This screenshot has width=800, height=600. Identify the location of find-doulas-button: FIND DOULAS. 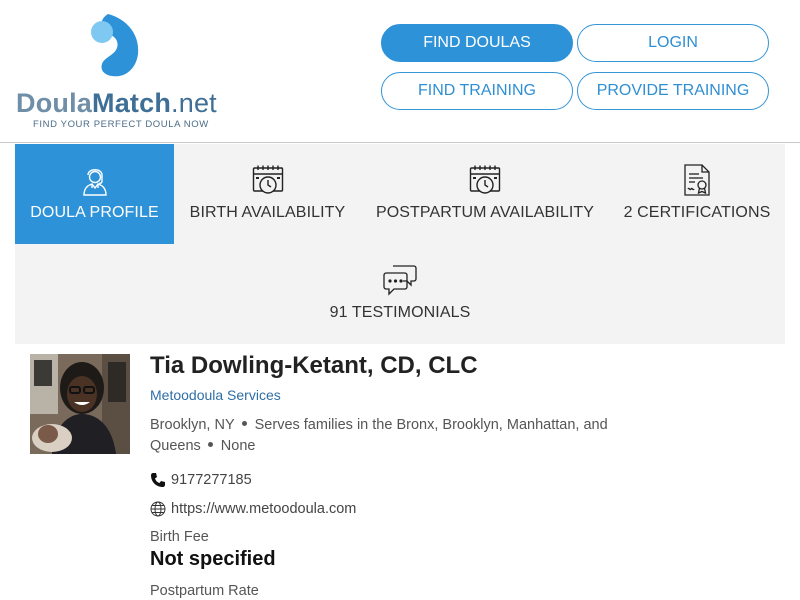
(477, 43).